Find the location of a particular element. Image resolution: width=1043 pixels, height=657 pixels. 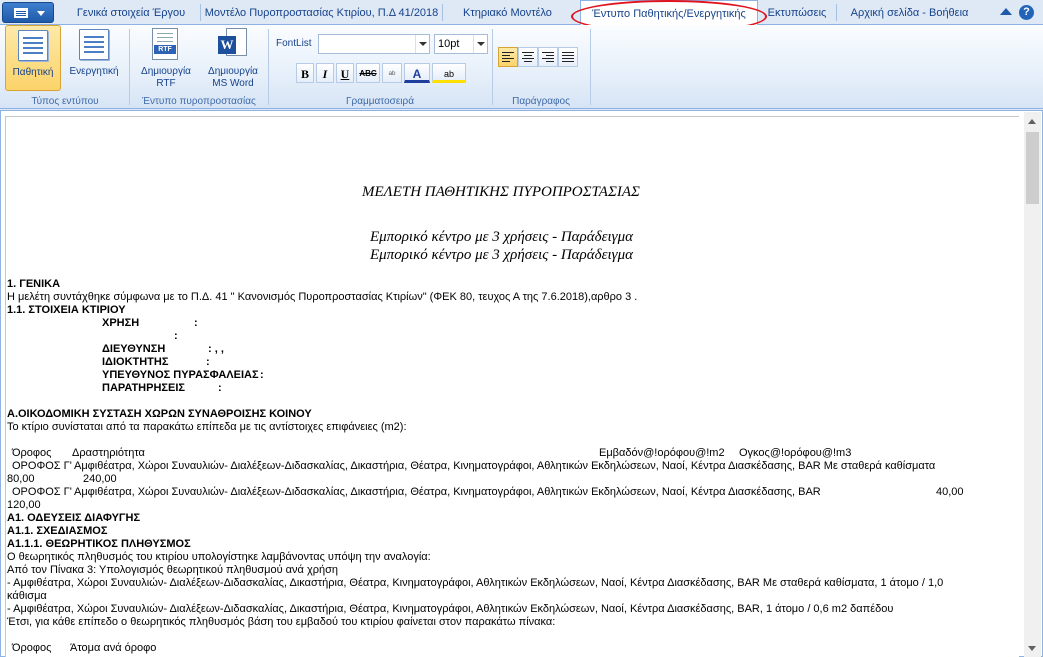

group-paragraph: Παράγραφος is located at coordinates (541, 67).